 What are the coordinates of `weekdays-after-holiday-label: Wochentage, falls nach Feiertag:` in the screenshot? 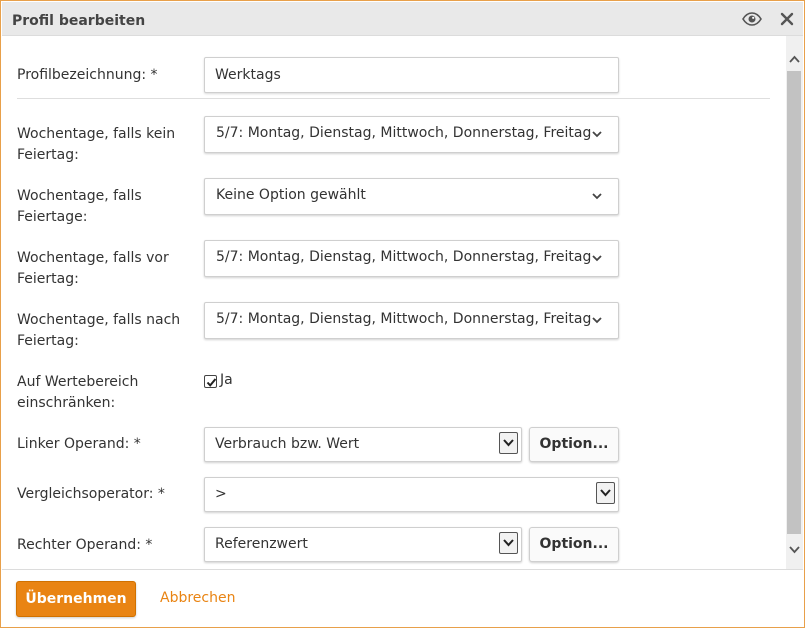 It's located at (99, 330).